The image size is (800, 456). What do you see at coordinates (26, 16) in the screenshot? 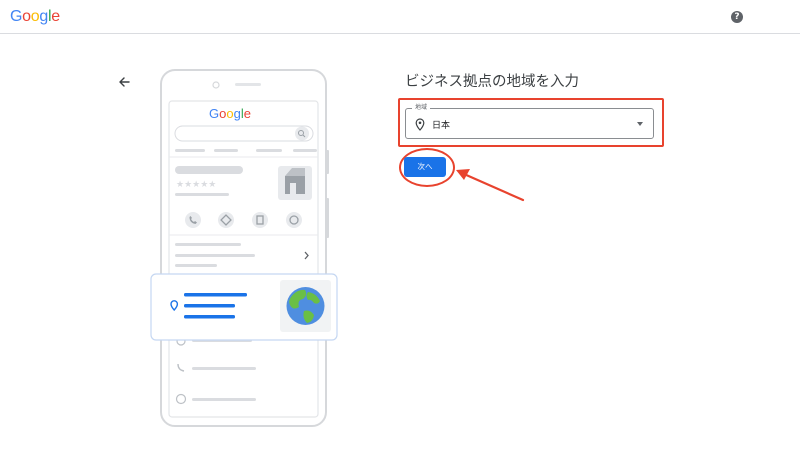
I see `logo-letter: o` at bounding box center [26, 16].